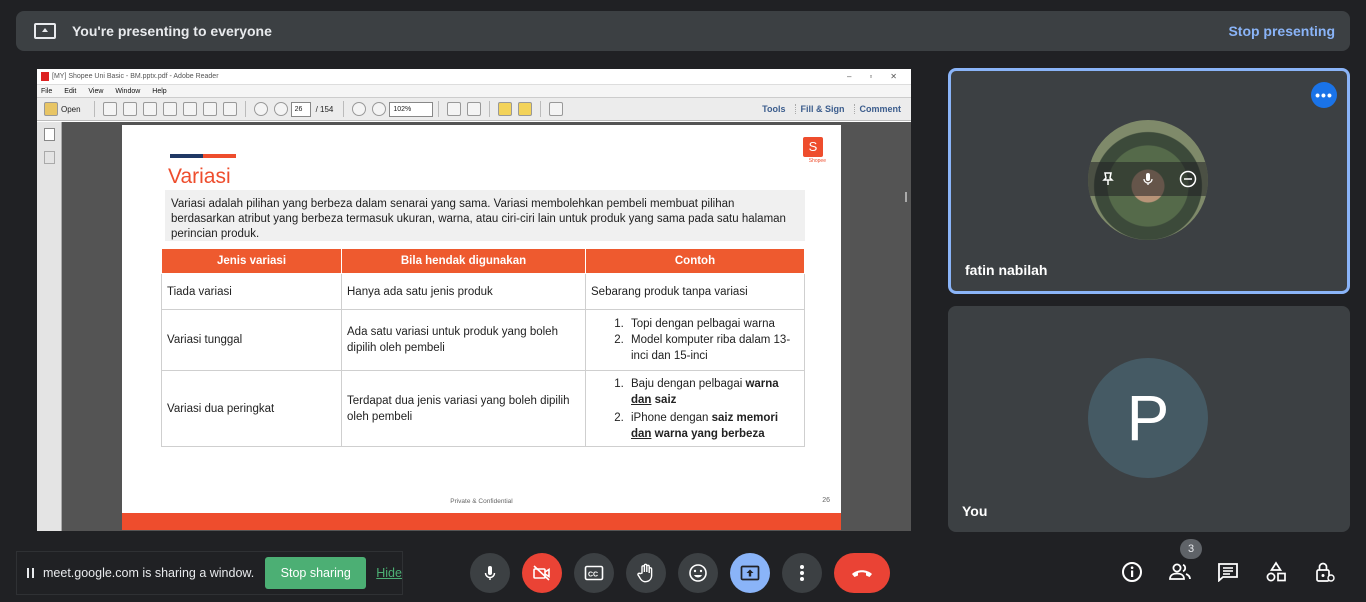 The image size is (1366, 602). I want to click on drag-handle-icon, so click(30, 573).